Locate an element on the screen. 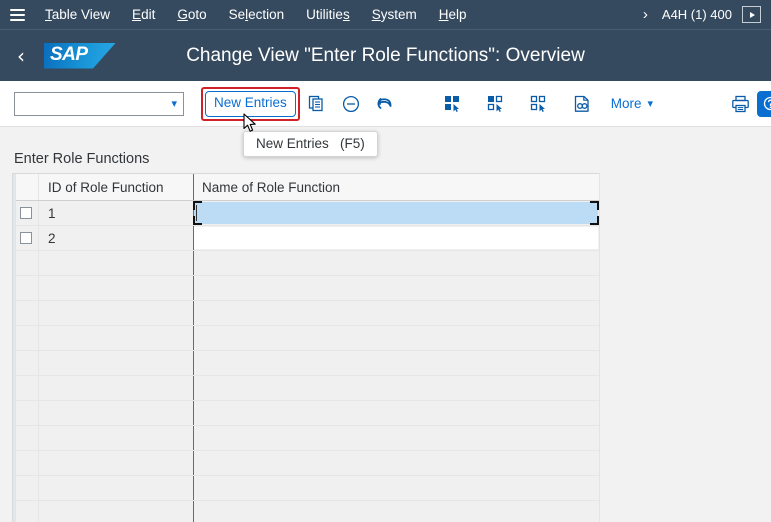 This screenshot has height=522, width=771. new-entries-focus-ring: New Entries is located at coordinates (250, 103).